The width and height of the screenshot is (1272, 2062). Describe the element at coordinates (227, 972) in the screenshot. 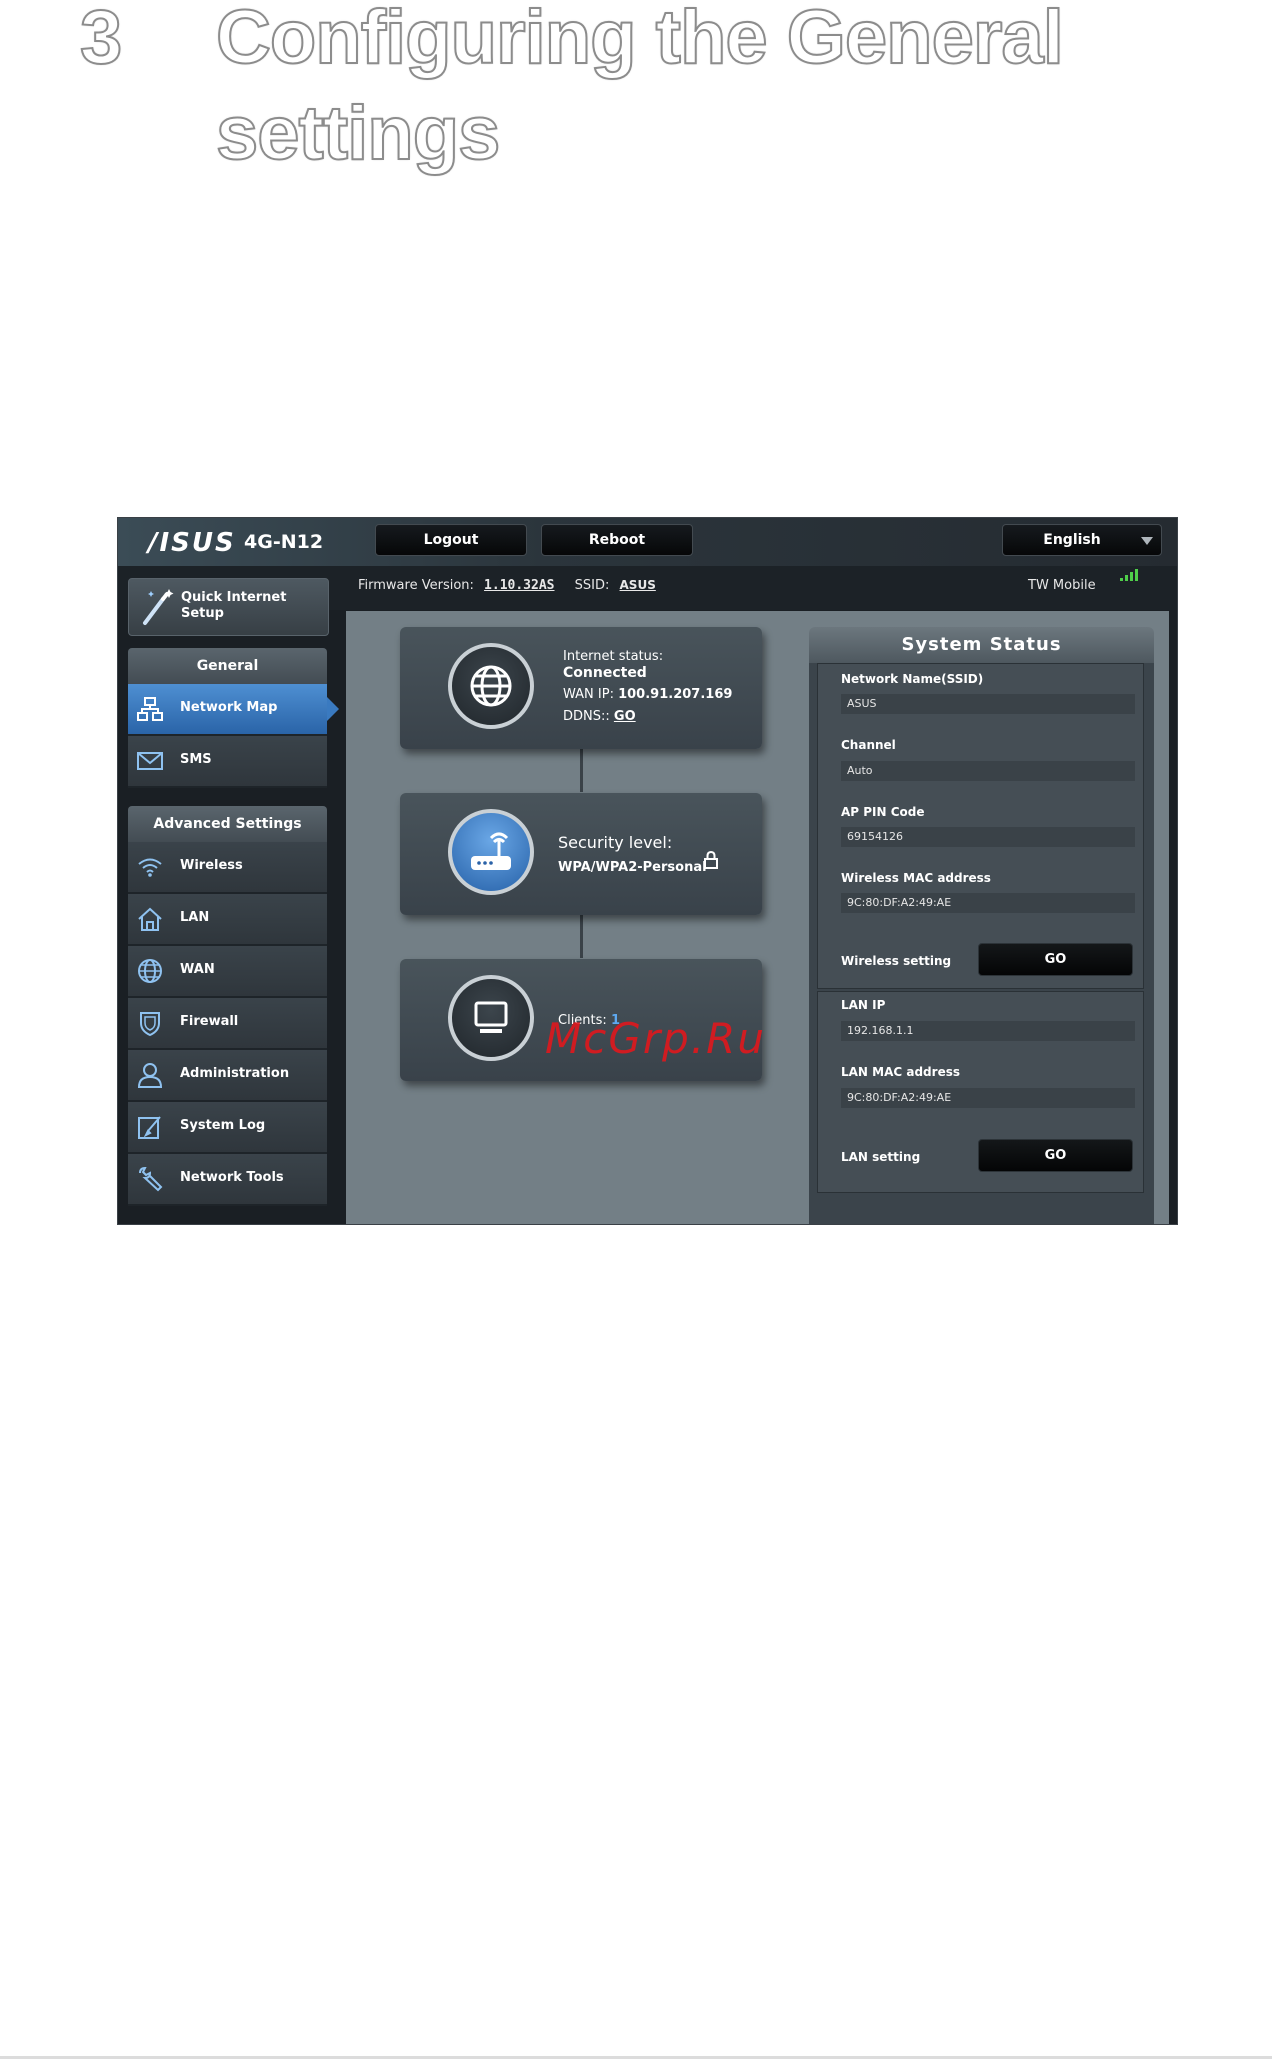

I see `sidebar-item-wan: WAN` at that location.